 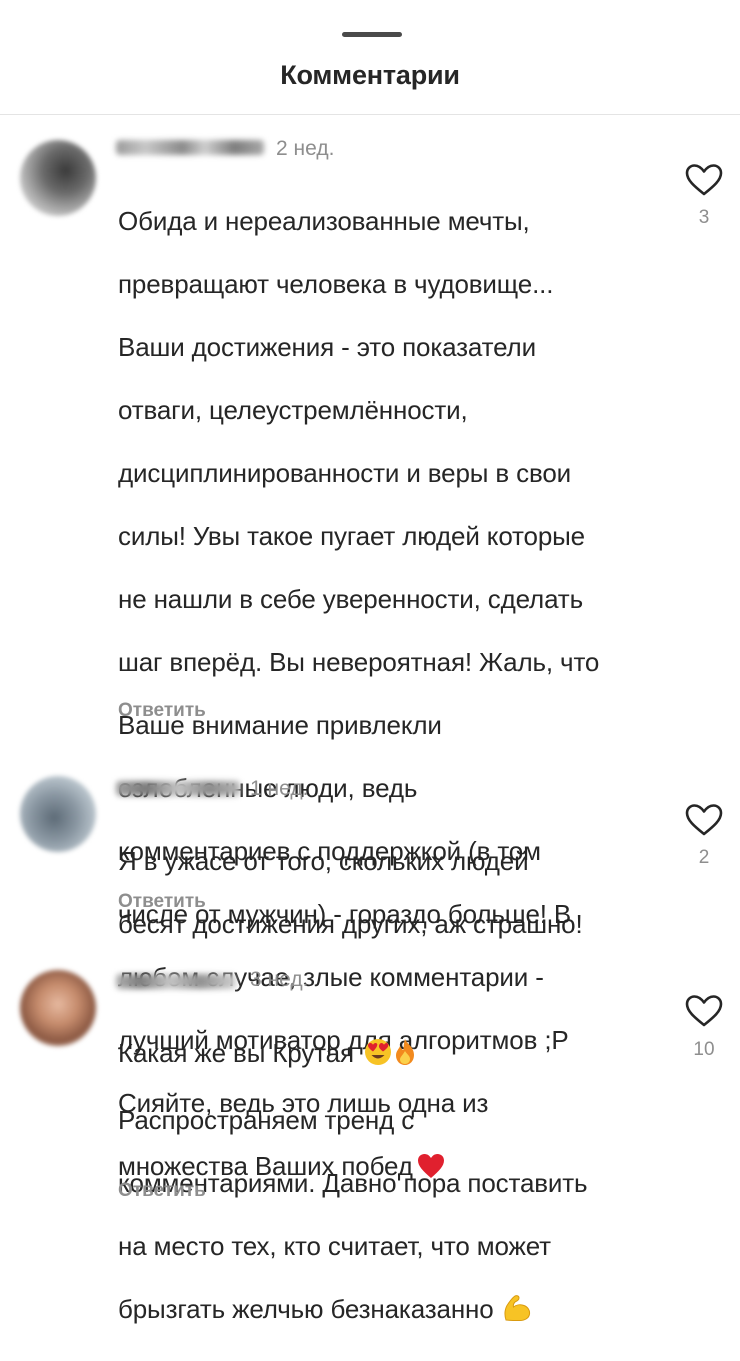 What do you see at coordinates (378, 1056) in the screenshot?
I see `heart-eyes-emoji` at bounding box center [378, 1056].